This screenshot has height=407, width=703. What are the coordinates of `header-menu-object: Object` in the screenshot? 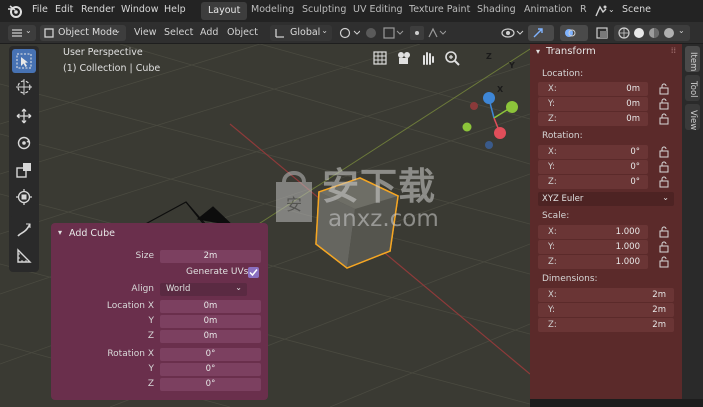 It's located at (242, 32).